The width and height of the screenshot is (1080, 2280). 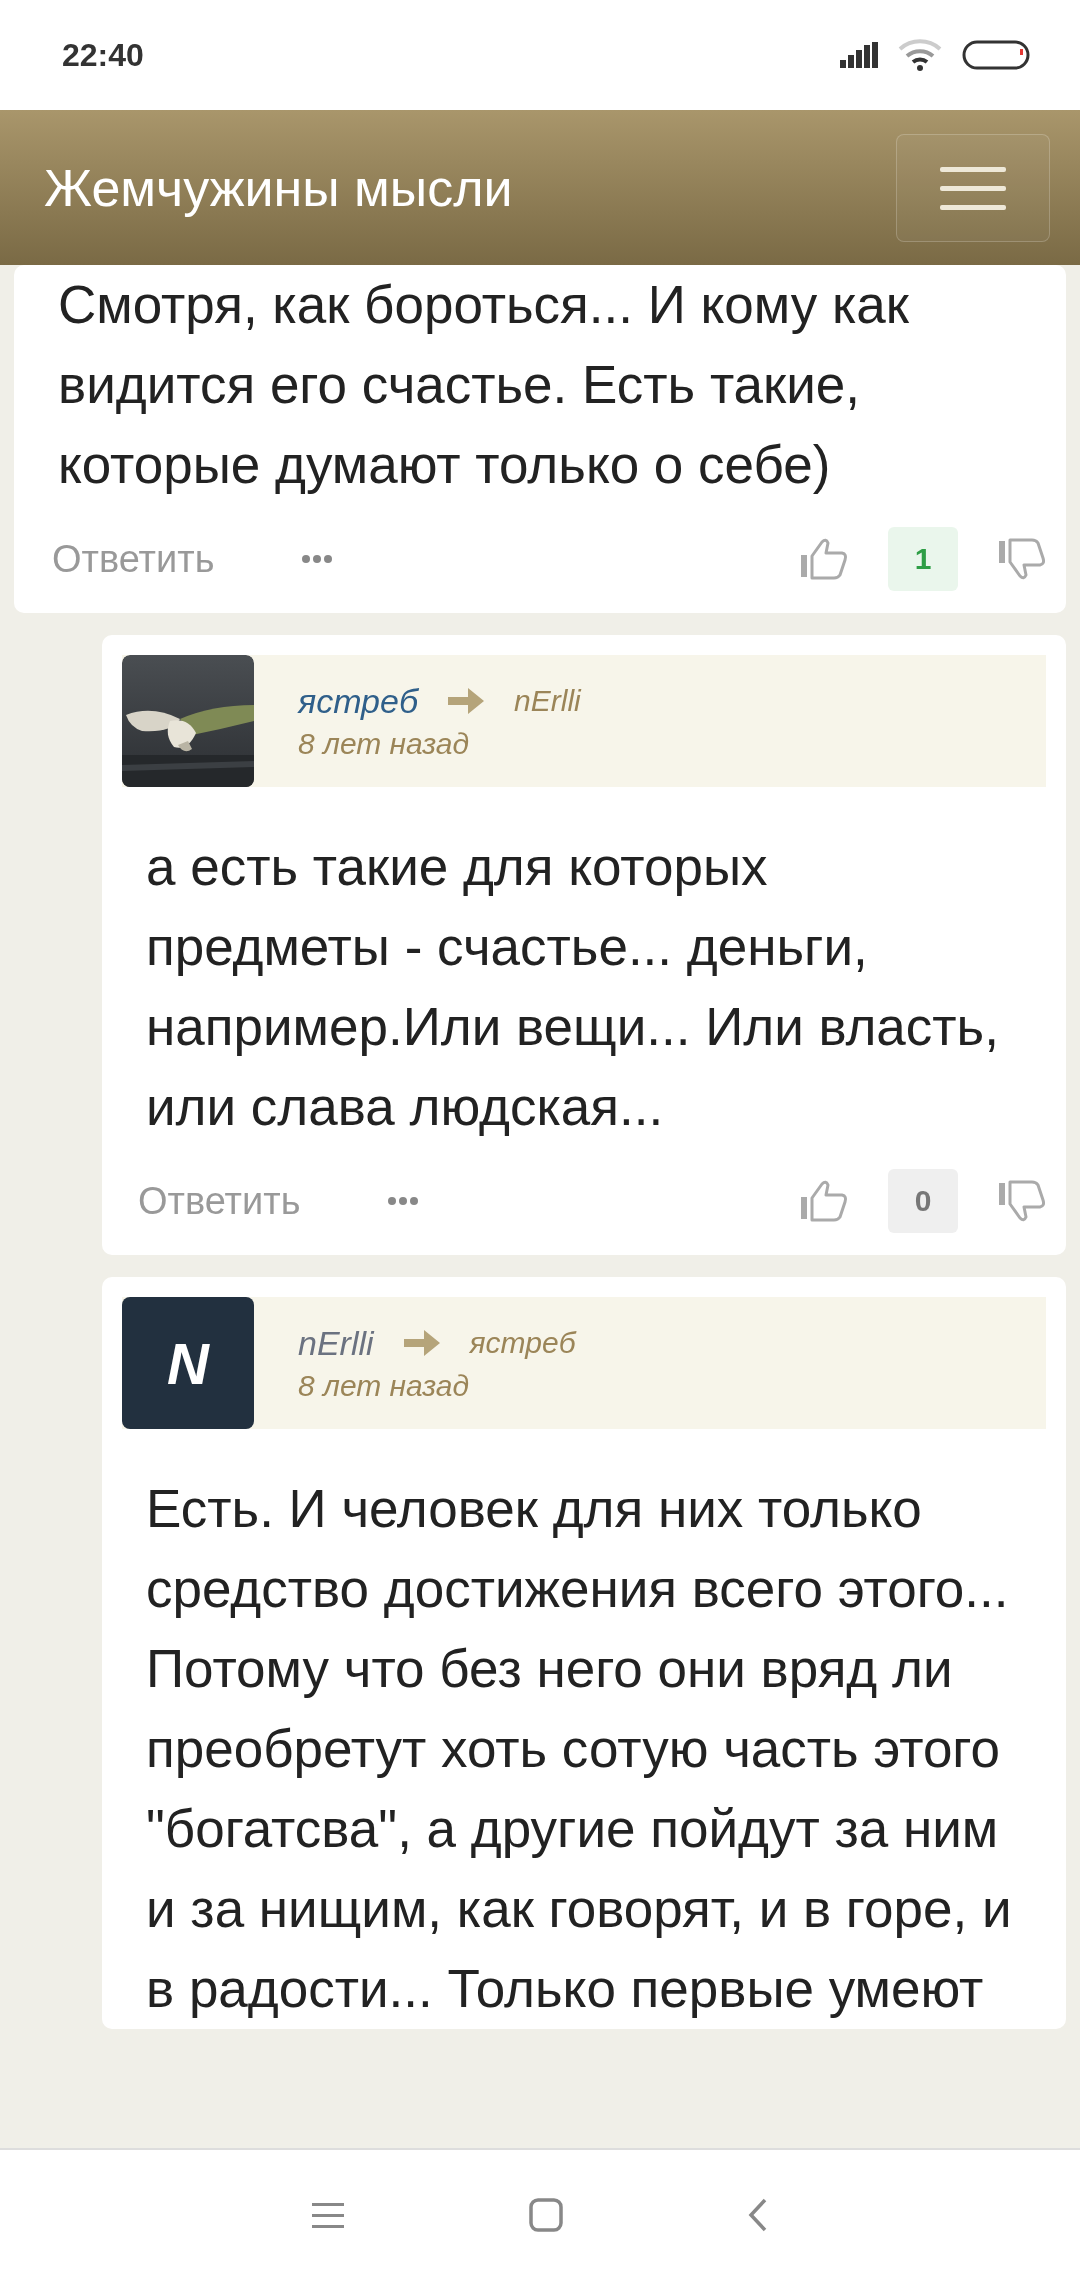 I want to click on menu-button, so click(x=973, y=187).